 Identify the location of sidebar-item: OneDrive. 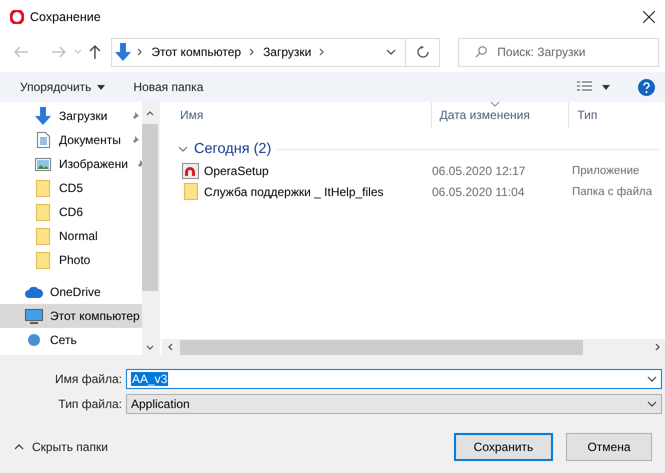
(71, 292).